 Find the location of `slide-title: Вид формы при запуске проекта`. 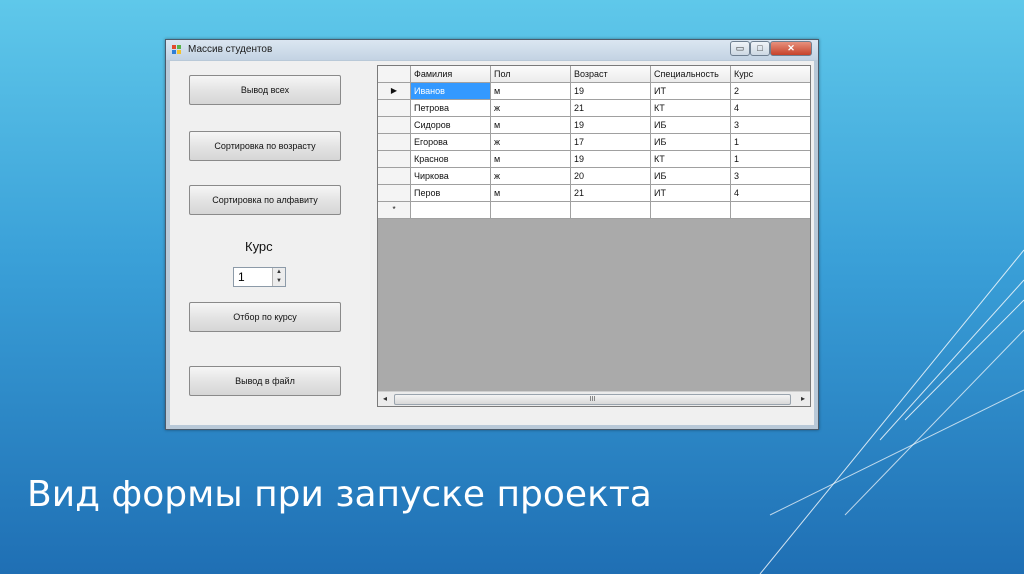

slide-title: Вид формы при запуске проекта is located at coordinates (339, 494).